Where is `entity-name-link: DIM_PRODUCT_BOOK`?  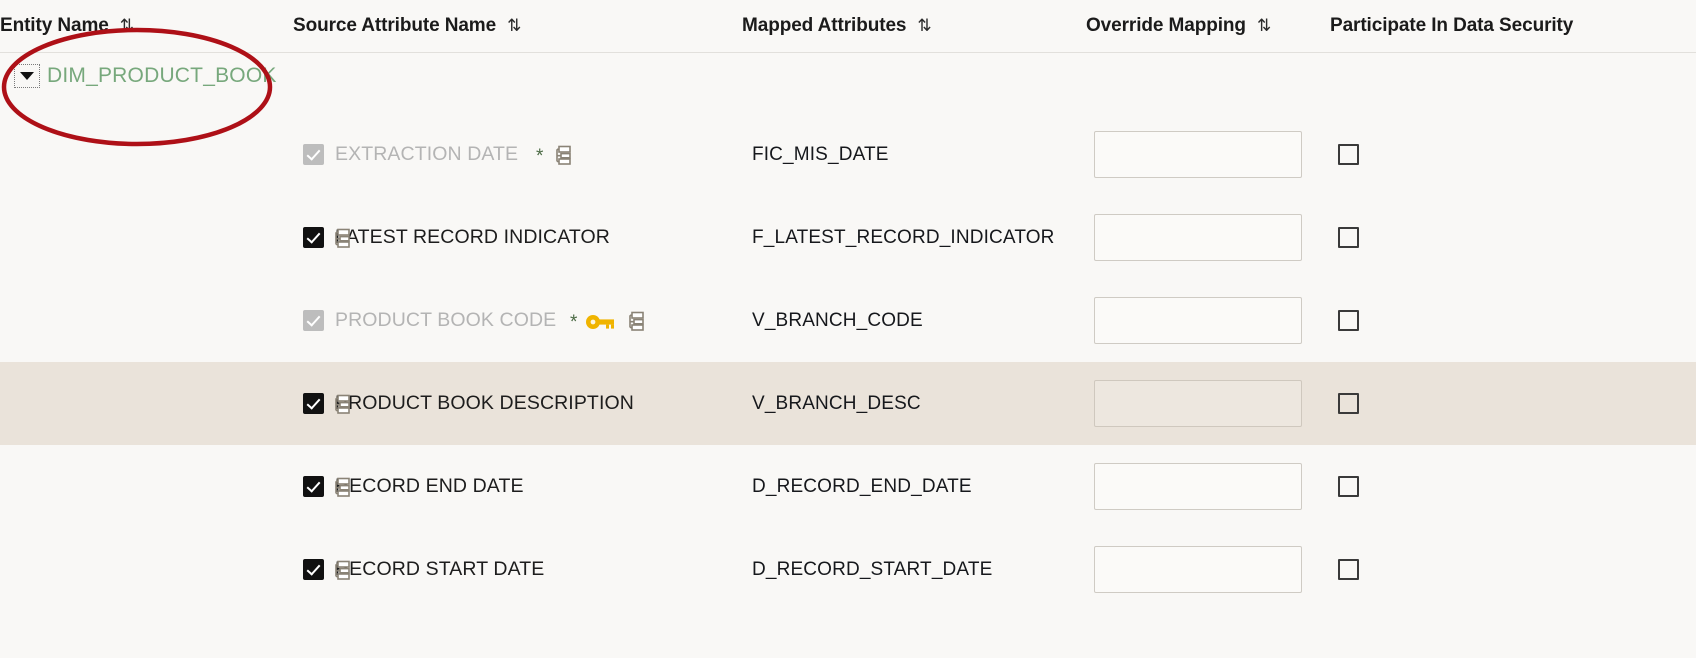 entity-name-link: DIM_PRODUCT_BOOK is located at coordinates (162, 76).